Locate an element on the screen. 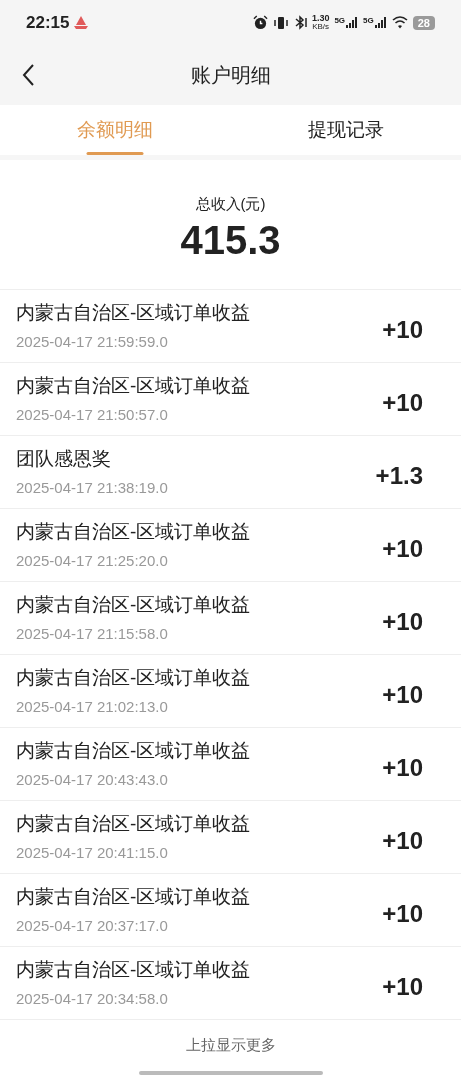  total-income-value: 415.3 is located at coordinates (230, 240).